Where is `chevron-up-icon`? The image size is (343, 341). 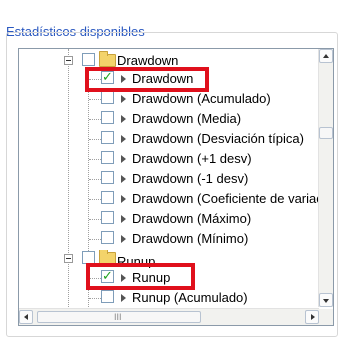 chevron-up-icon is located at coordinates (326, 56).